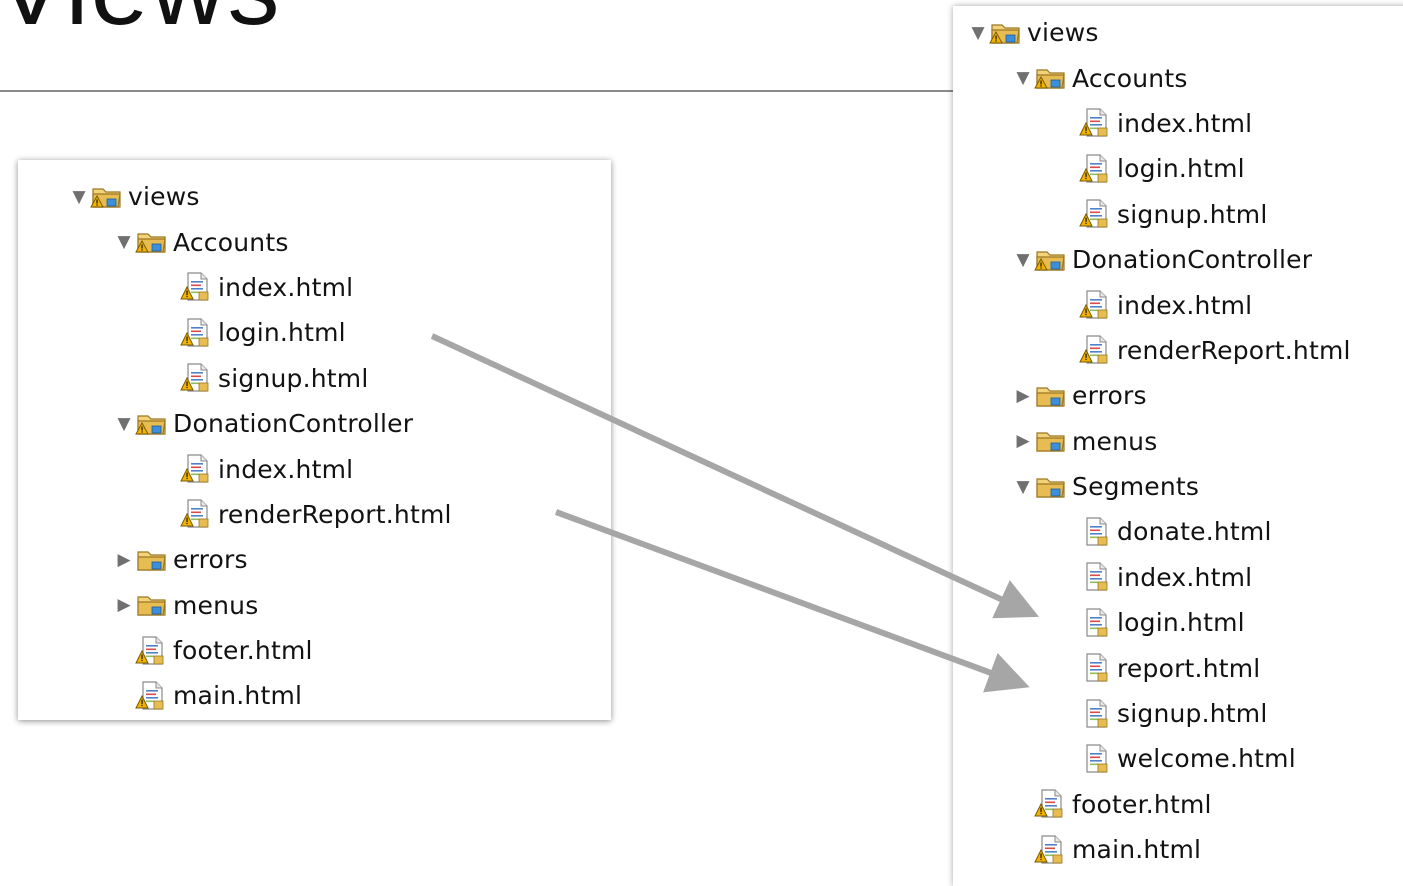 This screenshot has height=886, width=1403. Describe the element at coordinates (1152, 667) in the screenshot. I see `tree-file-item: report.html` at that location.